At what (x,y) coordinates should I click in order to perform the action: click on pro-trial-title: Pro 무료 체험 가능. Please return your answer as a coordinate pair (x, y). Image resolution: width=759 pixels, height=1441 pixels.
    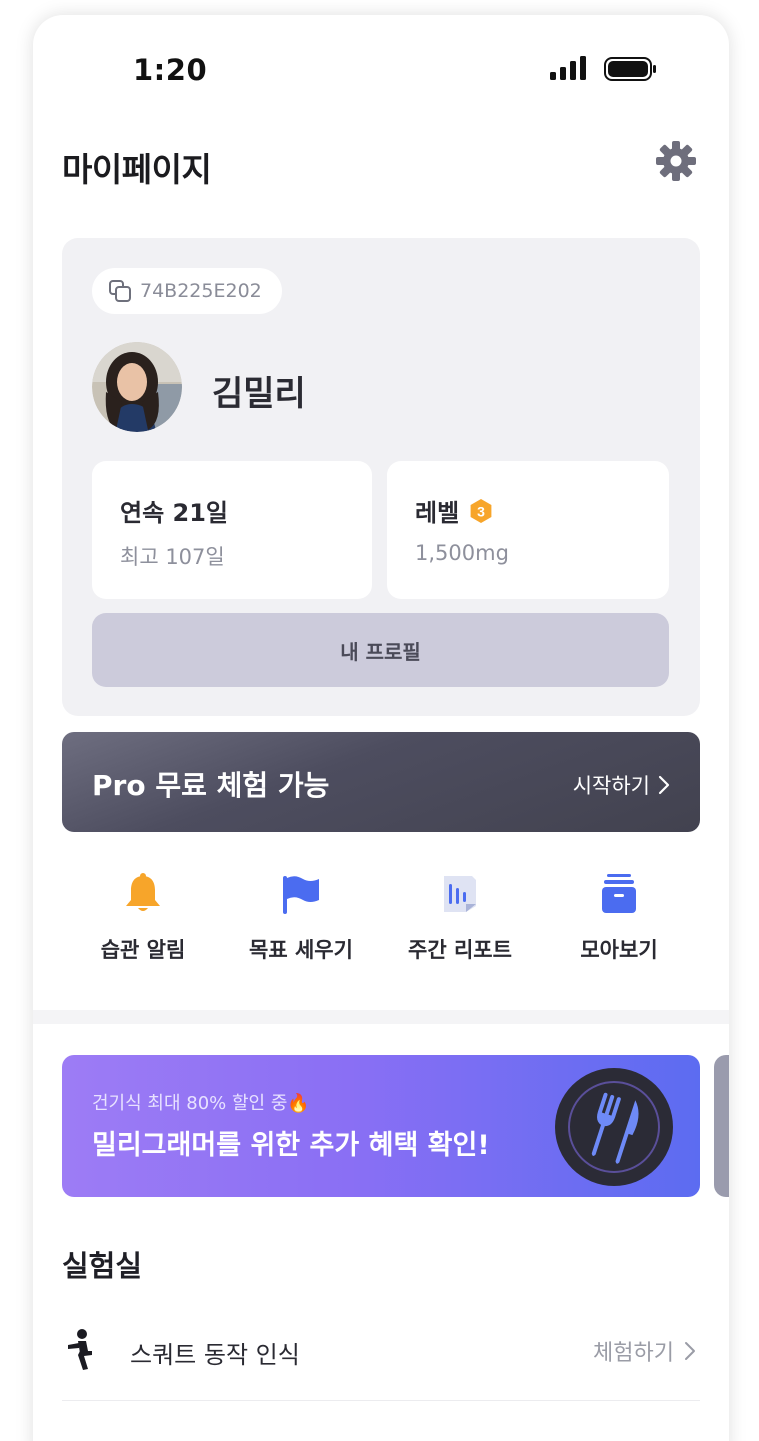
    Looking at the image, I should click on (211, 785).